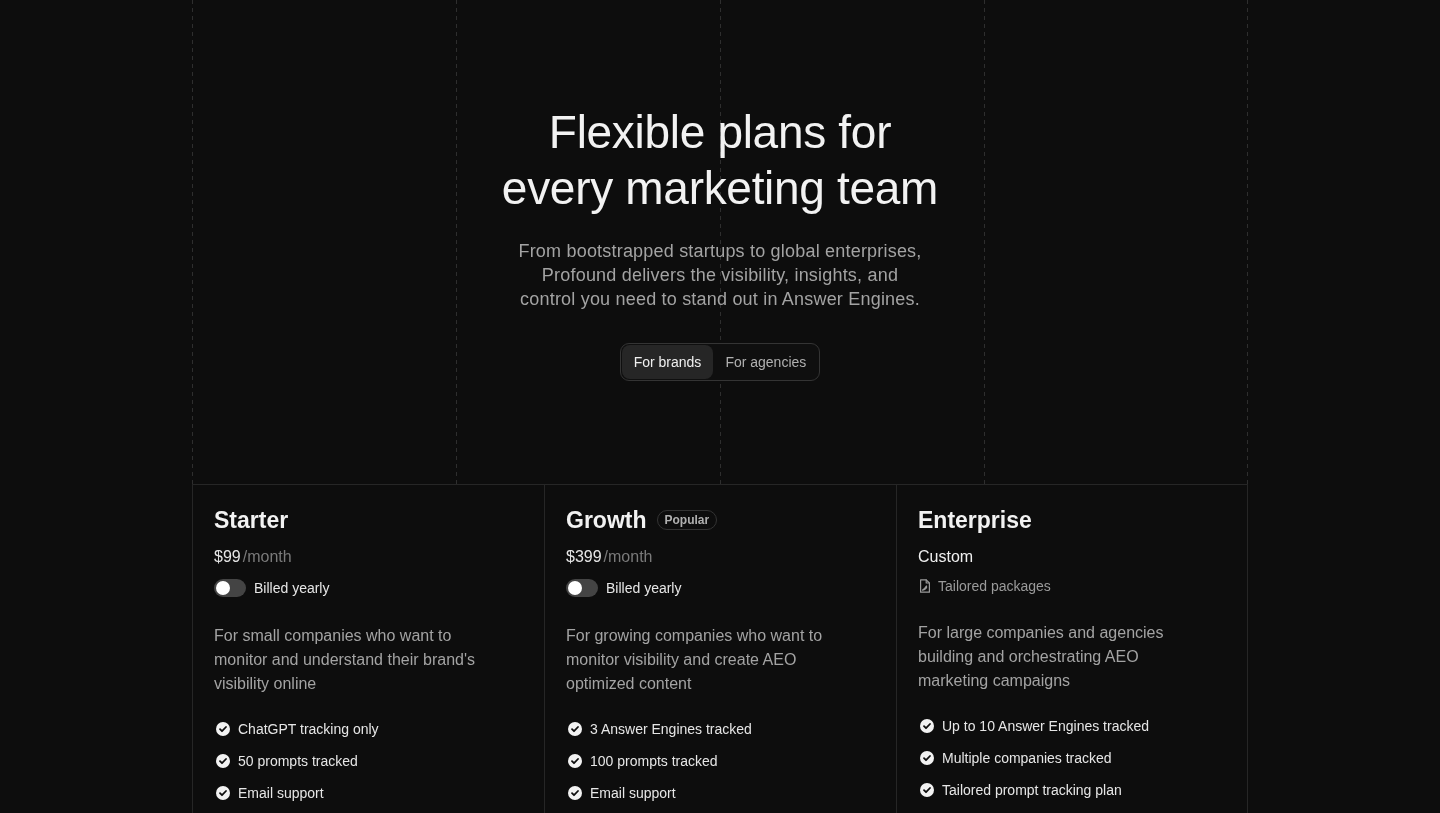 This screenshot has height=813, width=1440. Describe the element at coordinates (720, 160) in the screenshot. I see `page-heading: Flexible plans for every marketing team` at that location.